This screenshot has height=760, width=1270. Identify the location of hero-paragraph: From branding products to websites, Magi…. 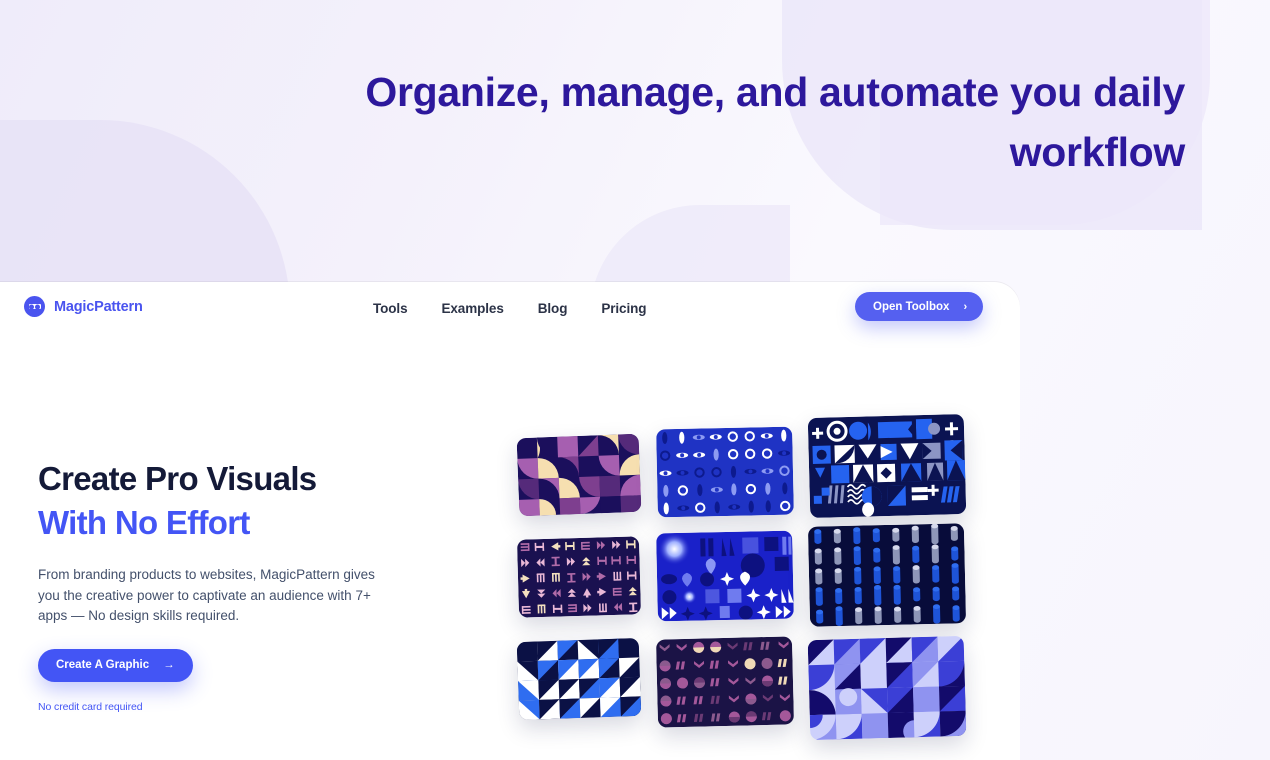
(206, 595).